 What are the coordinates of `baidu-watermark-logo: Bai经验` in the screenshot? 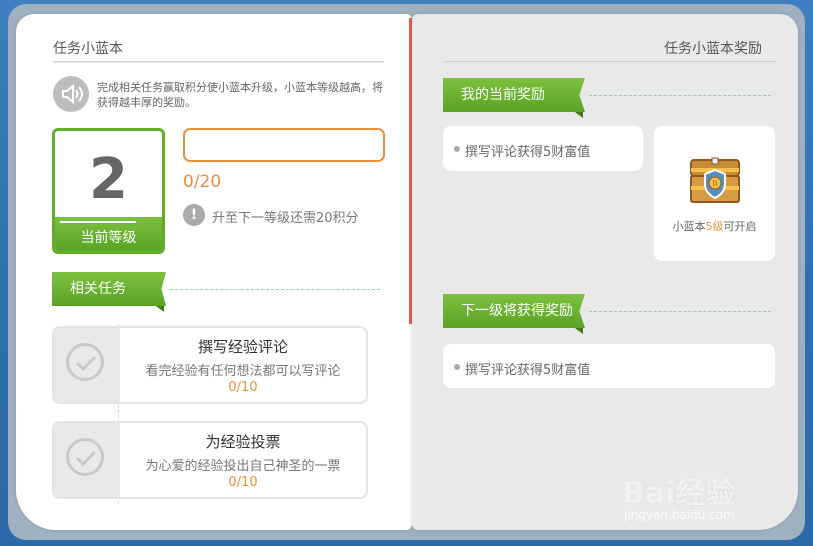 It's located at (679, 493).